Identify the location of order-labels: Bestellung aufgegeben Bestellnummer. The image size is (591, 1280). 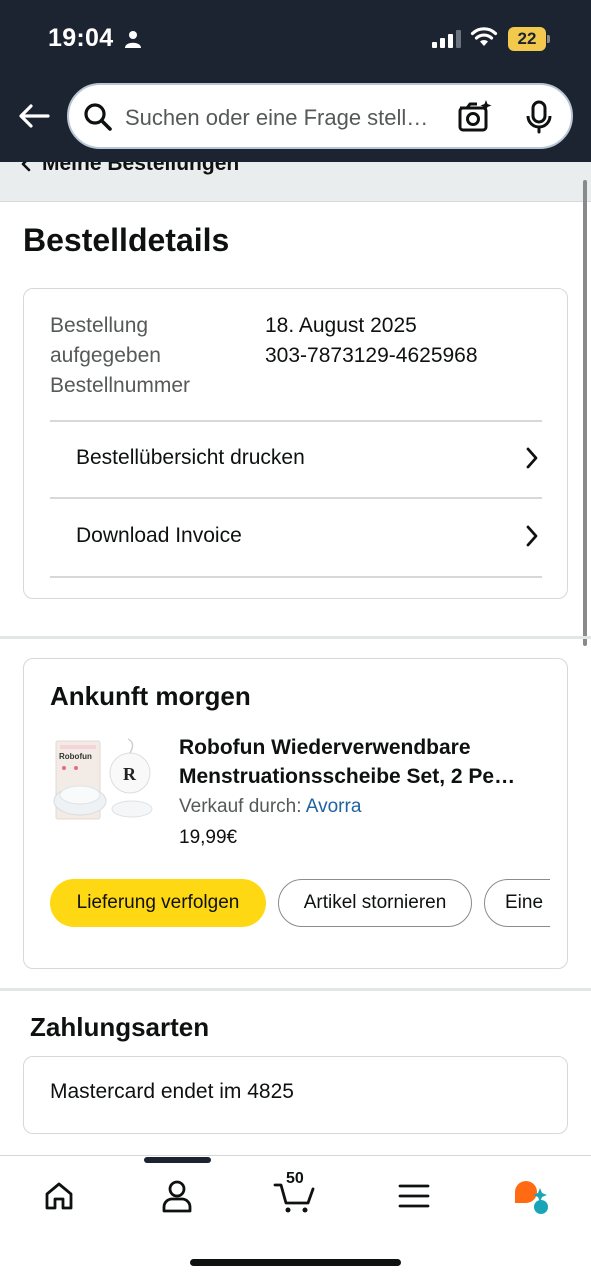
(150, 356).